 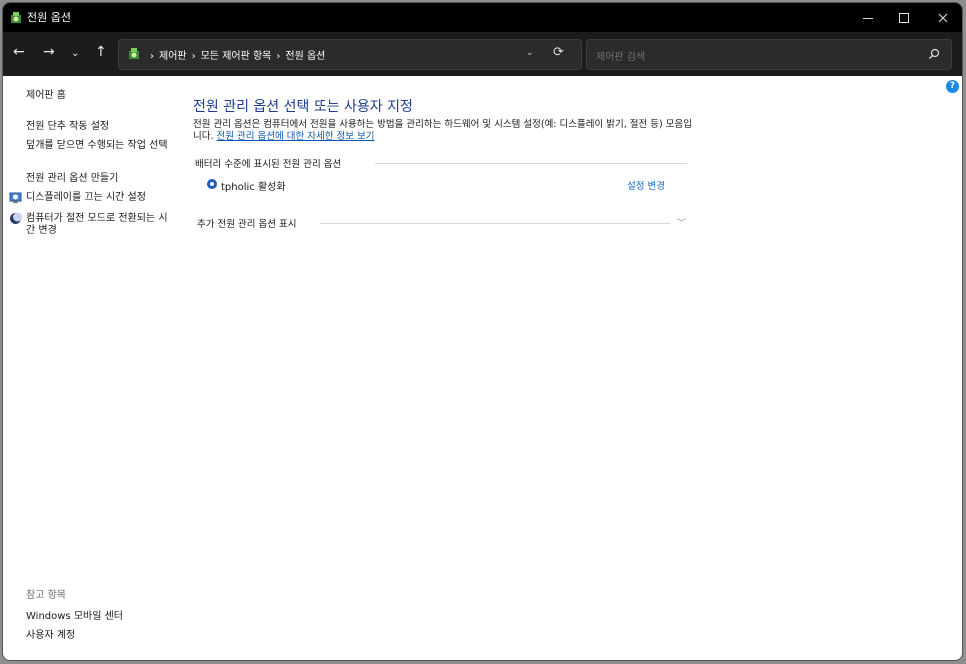 What do you see at coordinates (98, 198) in the screenshot?
I see `display-off-time-link: 디스플레이를 끄는 시간 설정` at bounding box center [98, 198].